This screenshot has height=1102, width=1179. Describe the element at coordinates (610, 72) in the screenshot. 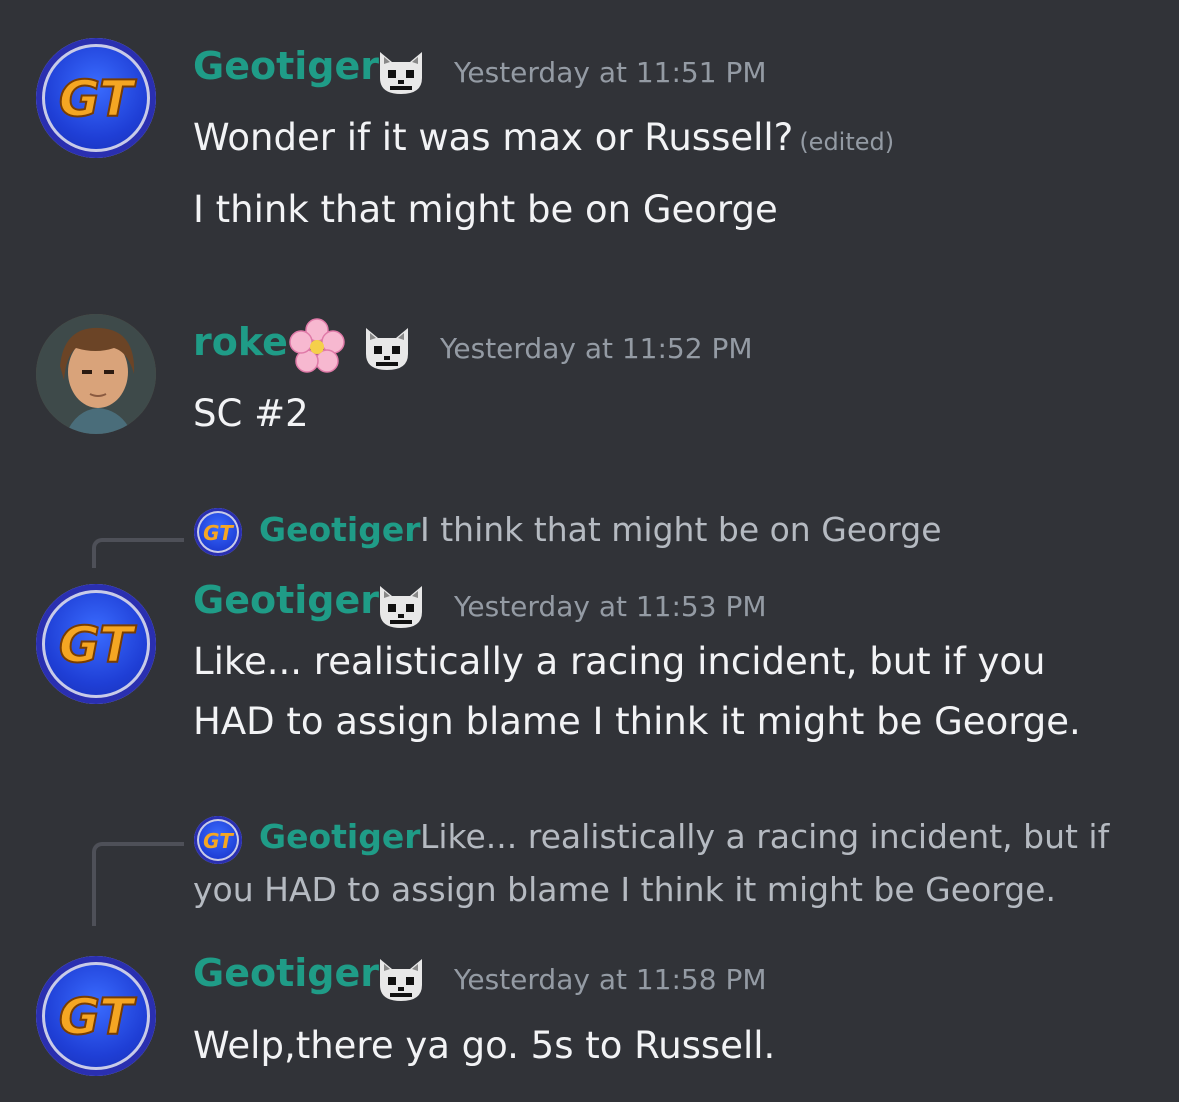

I see `message-timestamp: Yesterday at 11:51 PM` at that location.